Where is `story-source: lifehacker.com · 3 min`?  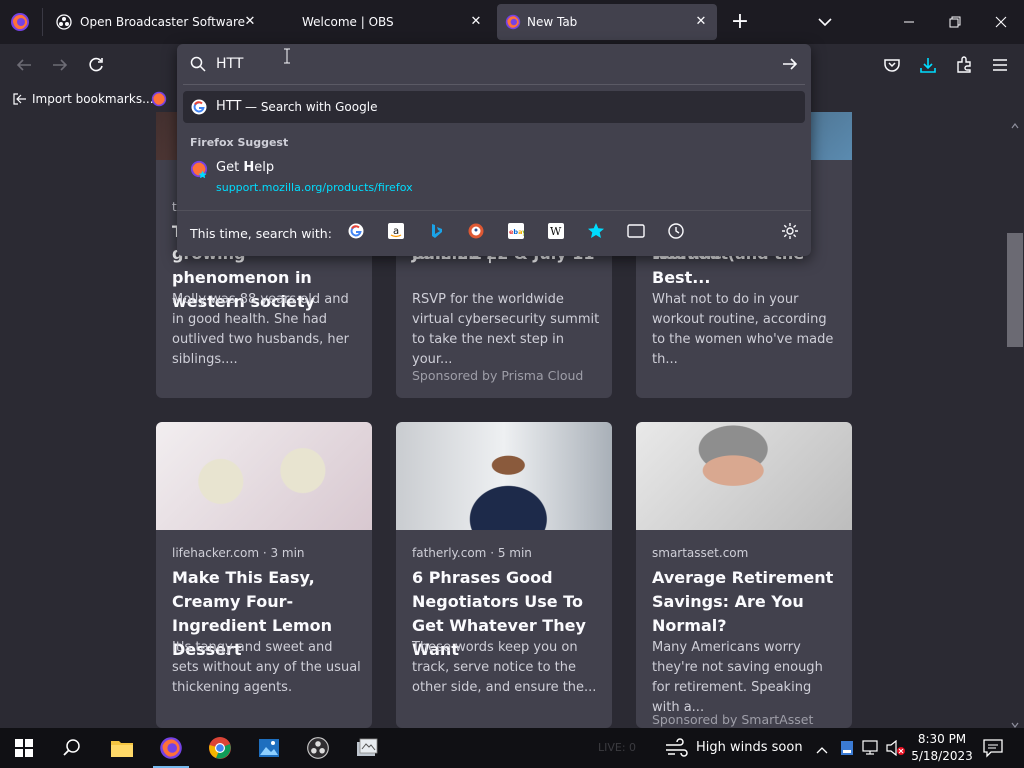
story-source: lifehacker.com · 3 min is located at coordinates (238, 553).